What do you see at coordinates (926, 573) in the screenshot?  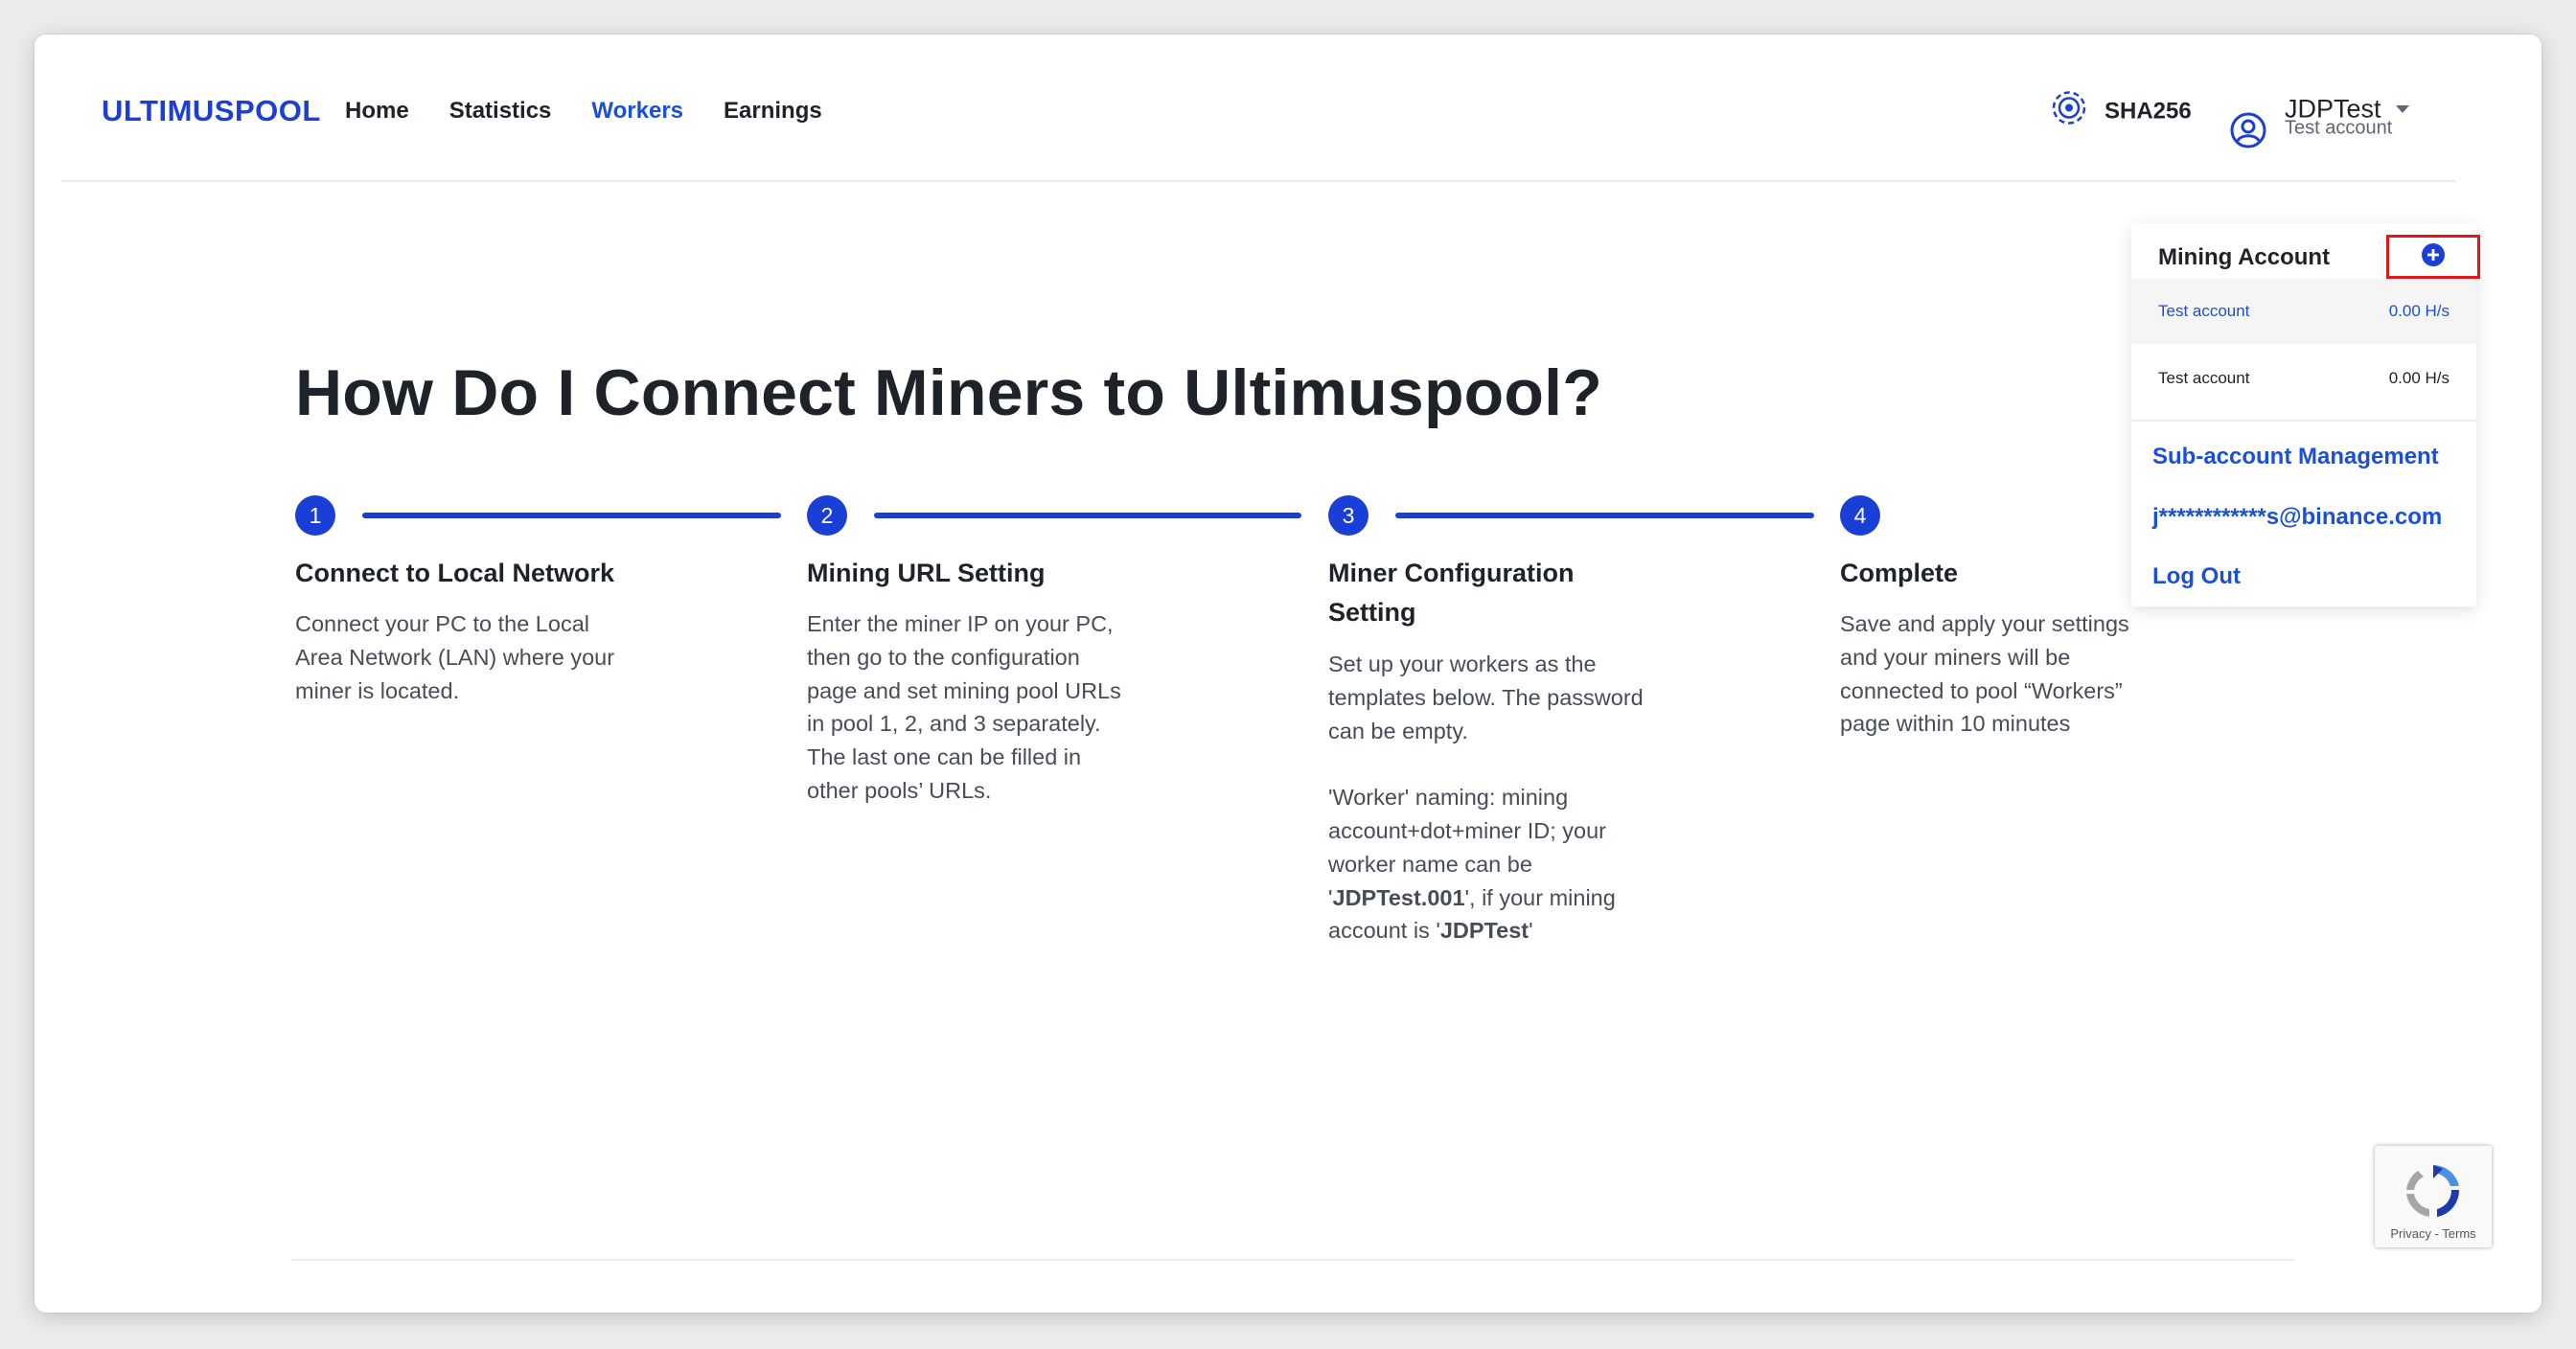 I see `step-2-title: Mining URL Setting` at bounding box center [926, 573].